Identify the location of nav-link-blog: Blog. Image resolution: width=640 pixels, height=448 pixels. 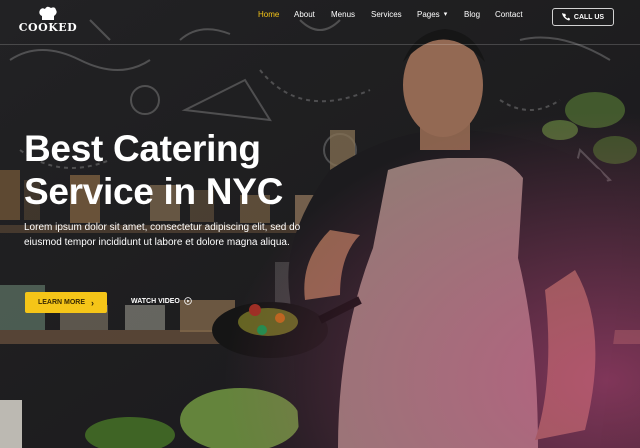
(472, 14).